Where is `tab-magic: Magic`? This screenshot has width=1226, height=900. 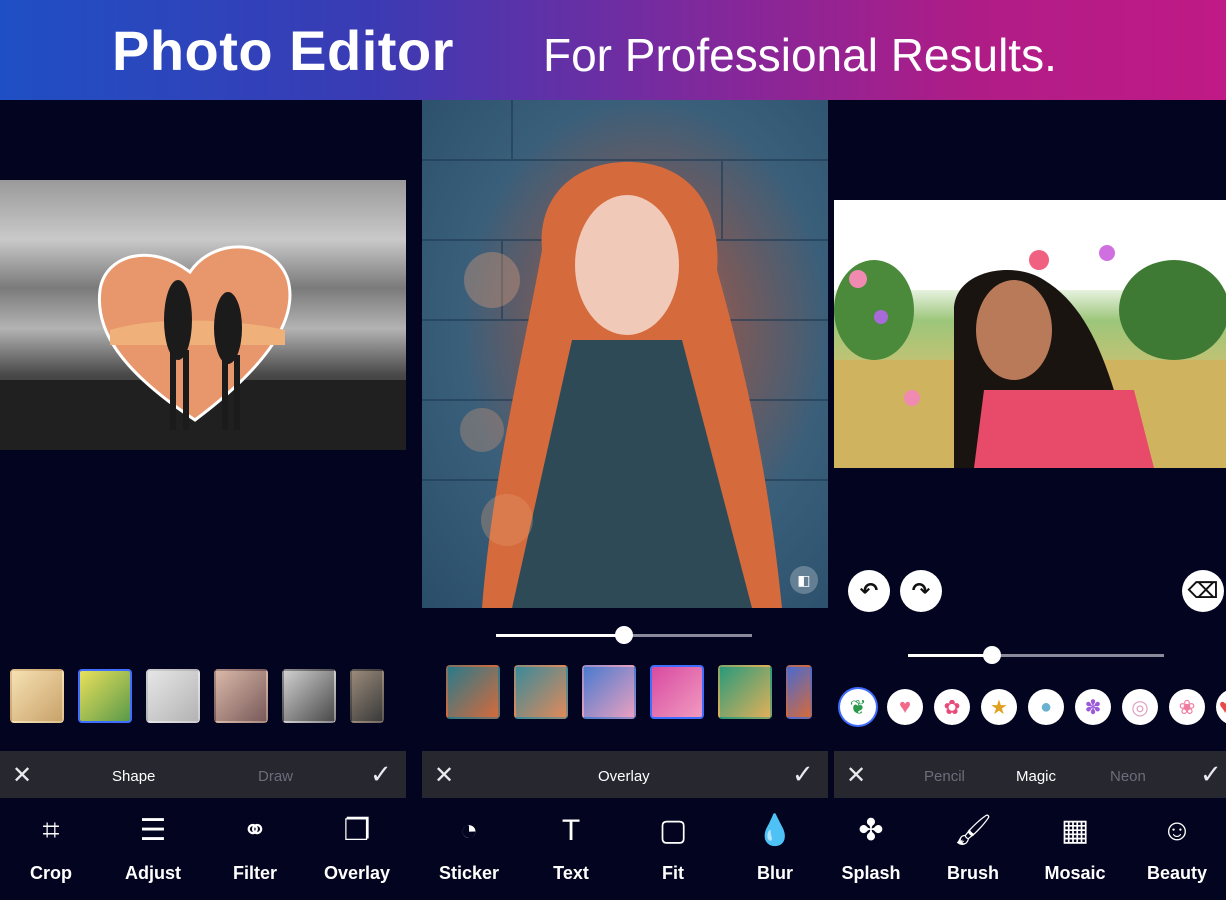 tab-magic: Magic is located at coordinates (1036, 776).